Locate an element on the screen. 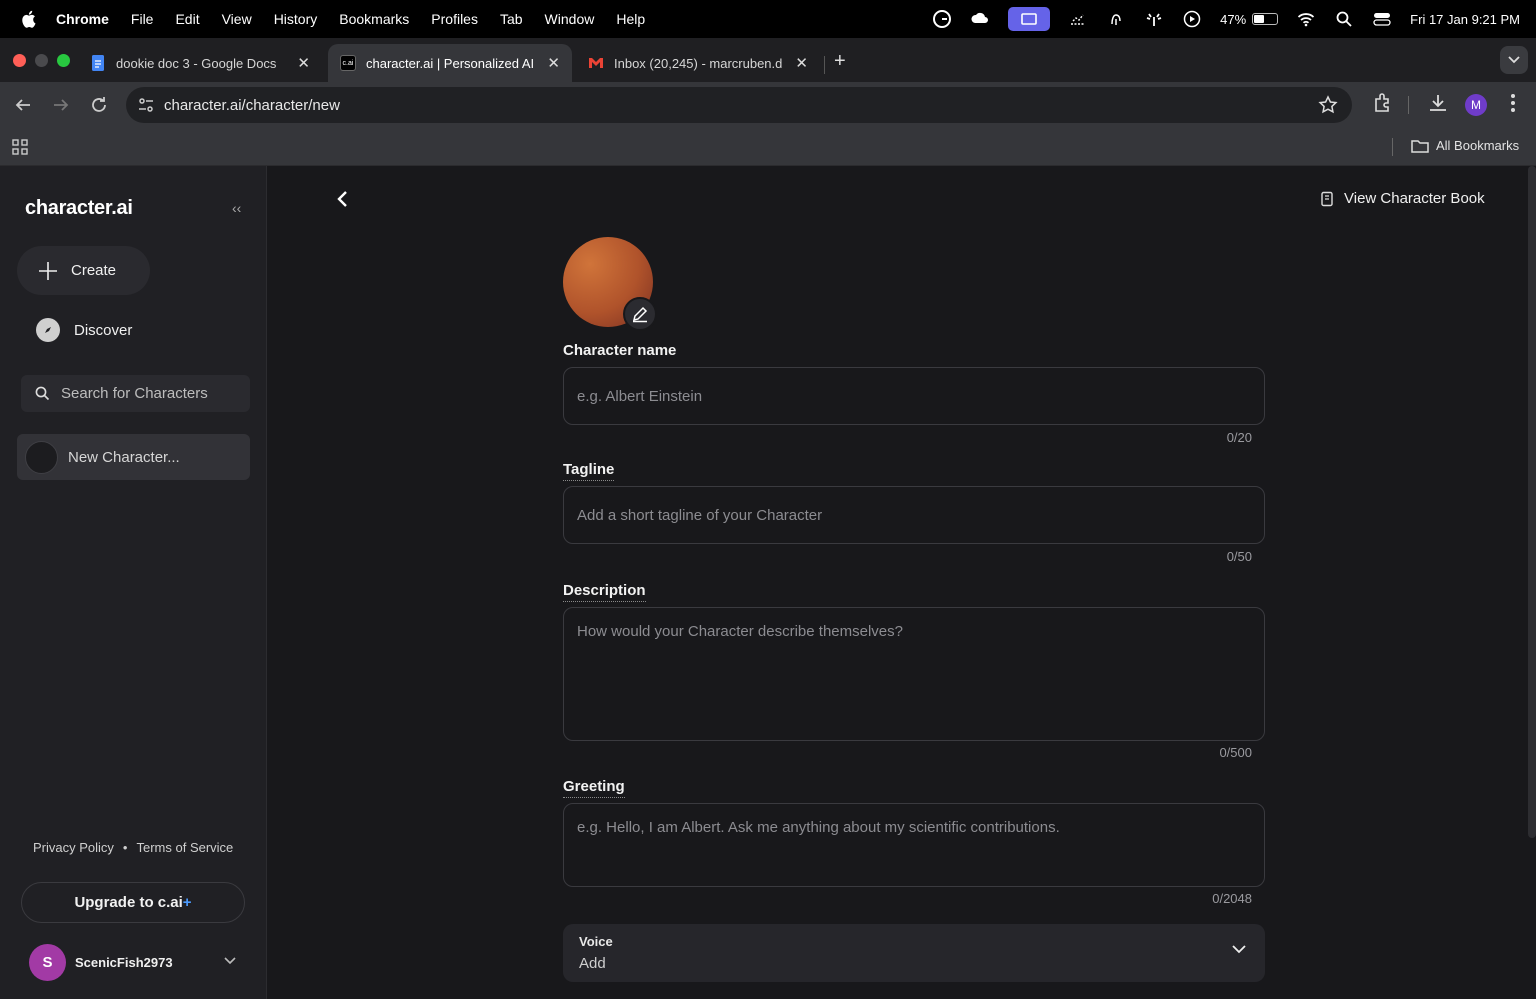  bookmarks-bar: All Bookmarks is located at coordinates (768, 147).